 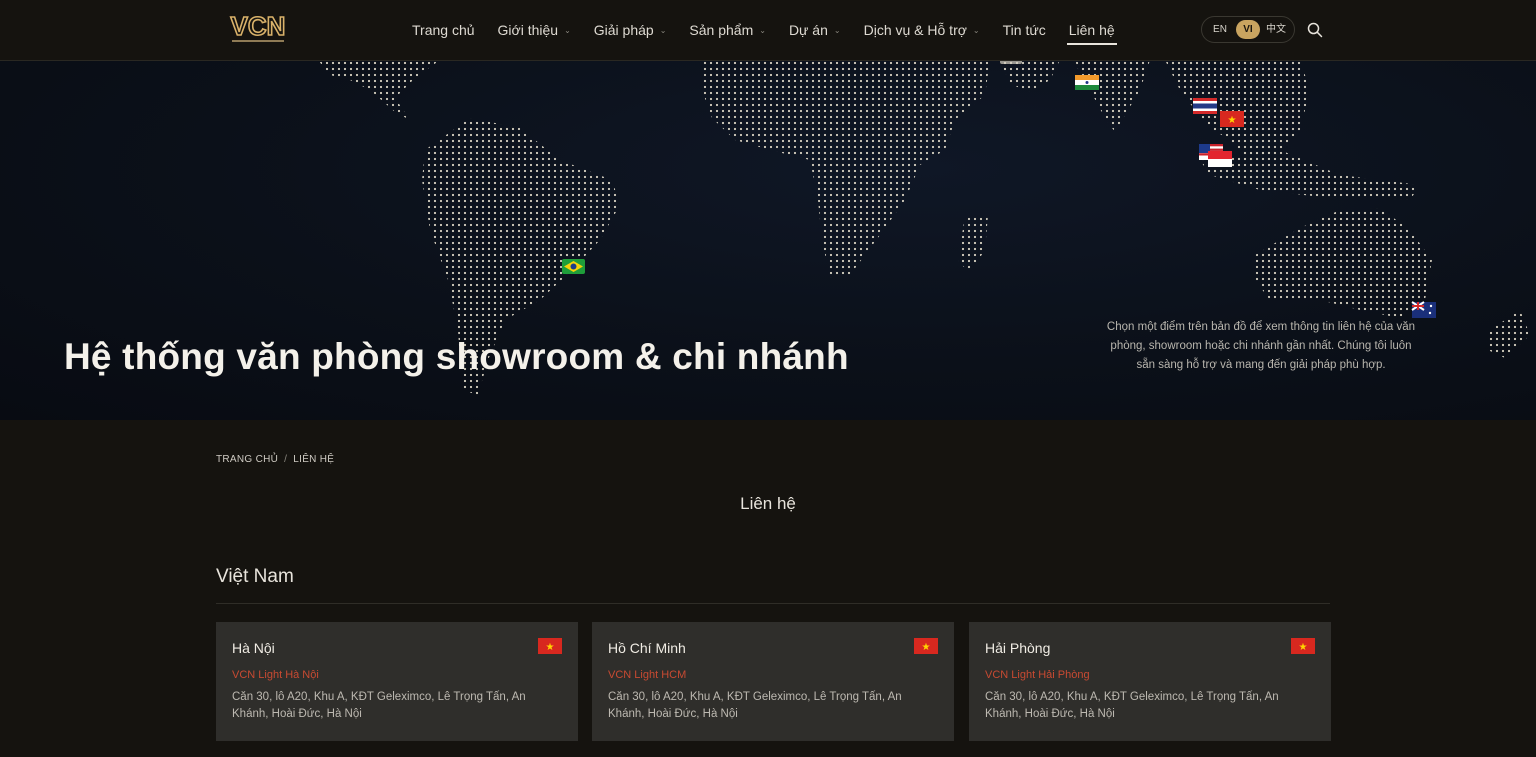 What do you see at coordinates (808, 30) in the screenshot?
I see `nav-item-label: Dự án` at bounding box center [808, 30].